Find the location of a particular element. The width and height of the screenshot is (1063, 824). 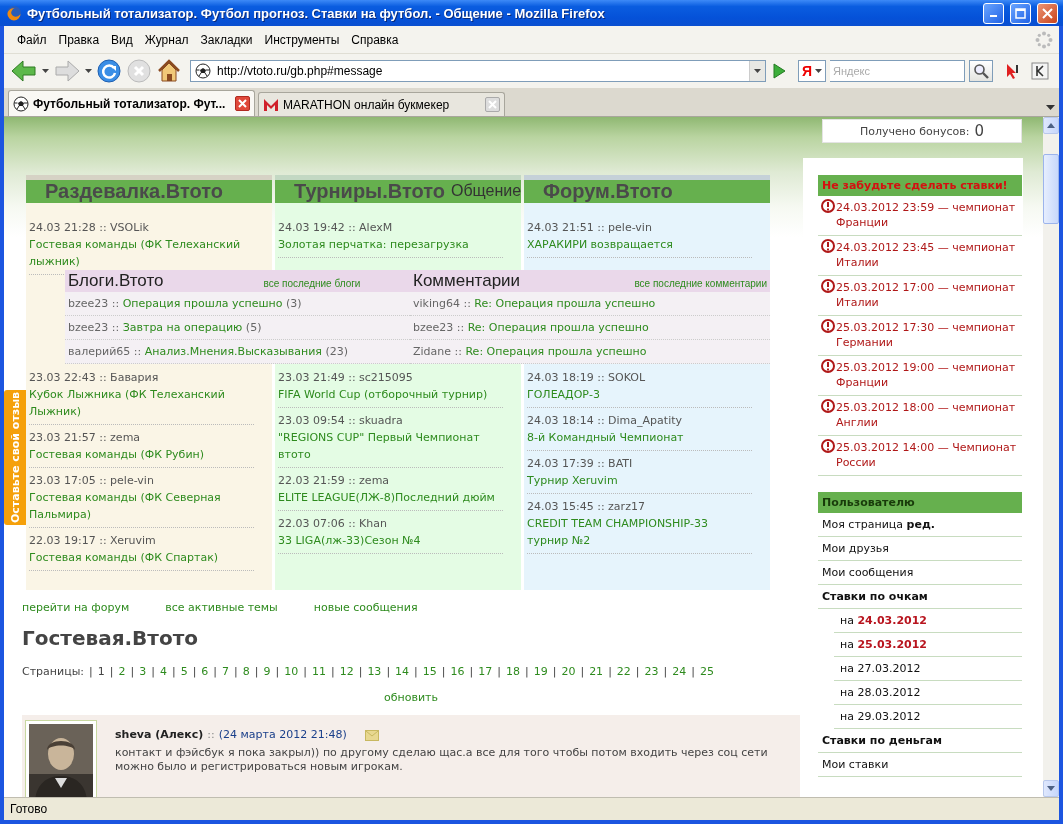

topic-link: "REGIONS CUP" Первый Чемпионат втото is located at coordinates (390, 446).